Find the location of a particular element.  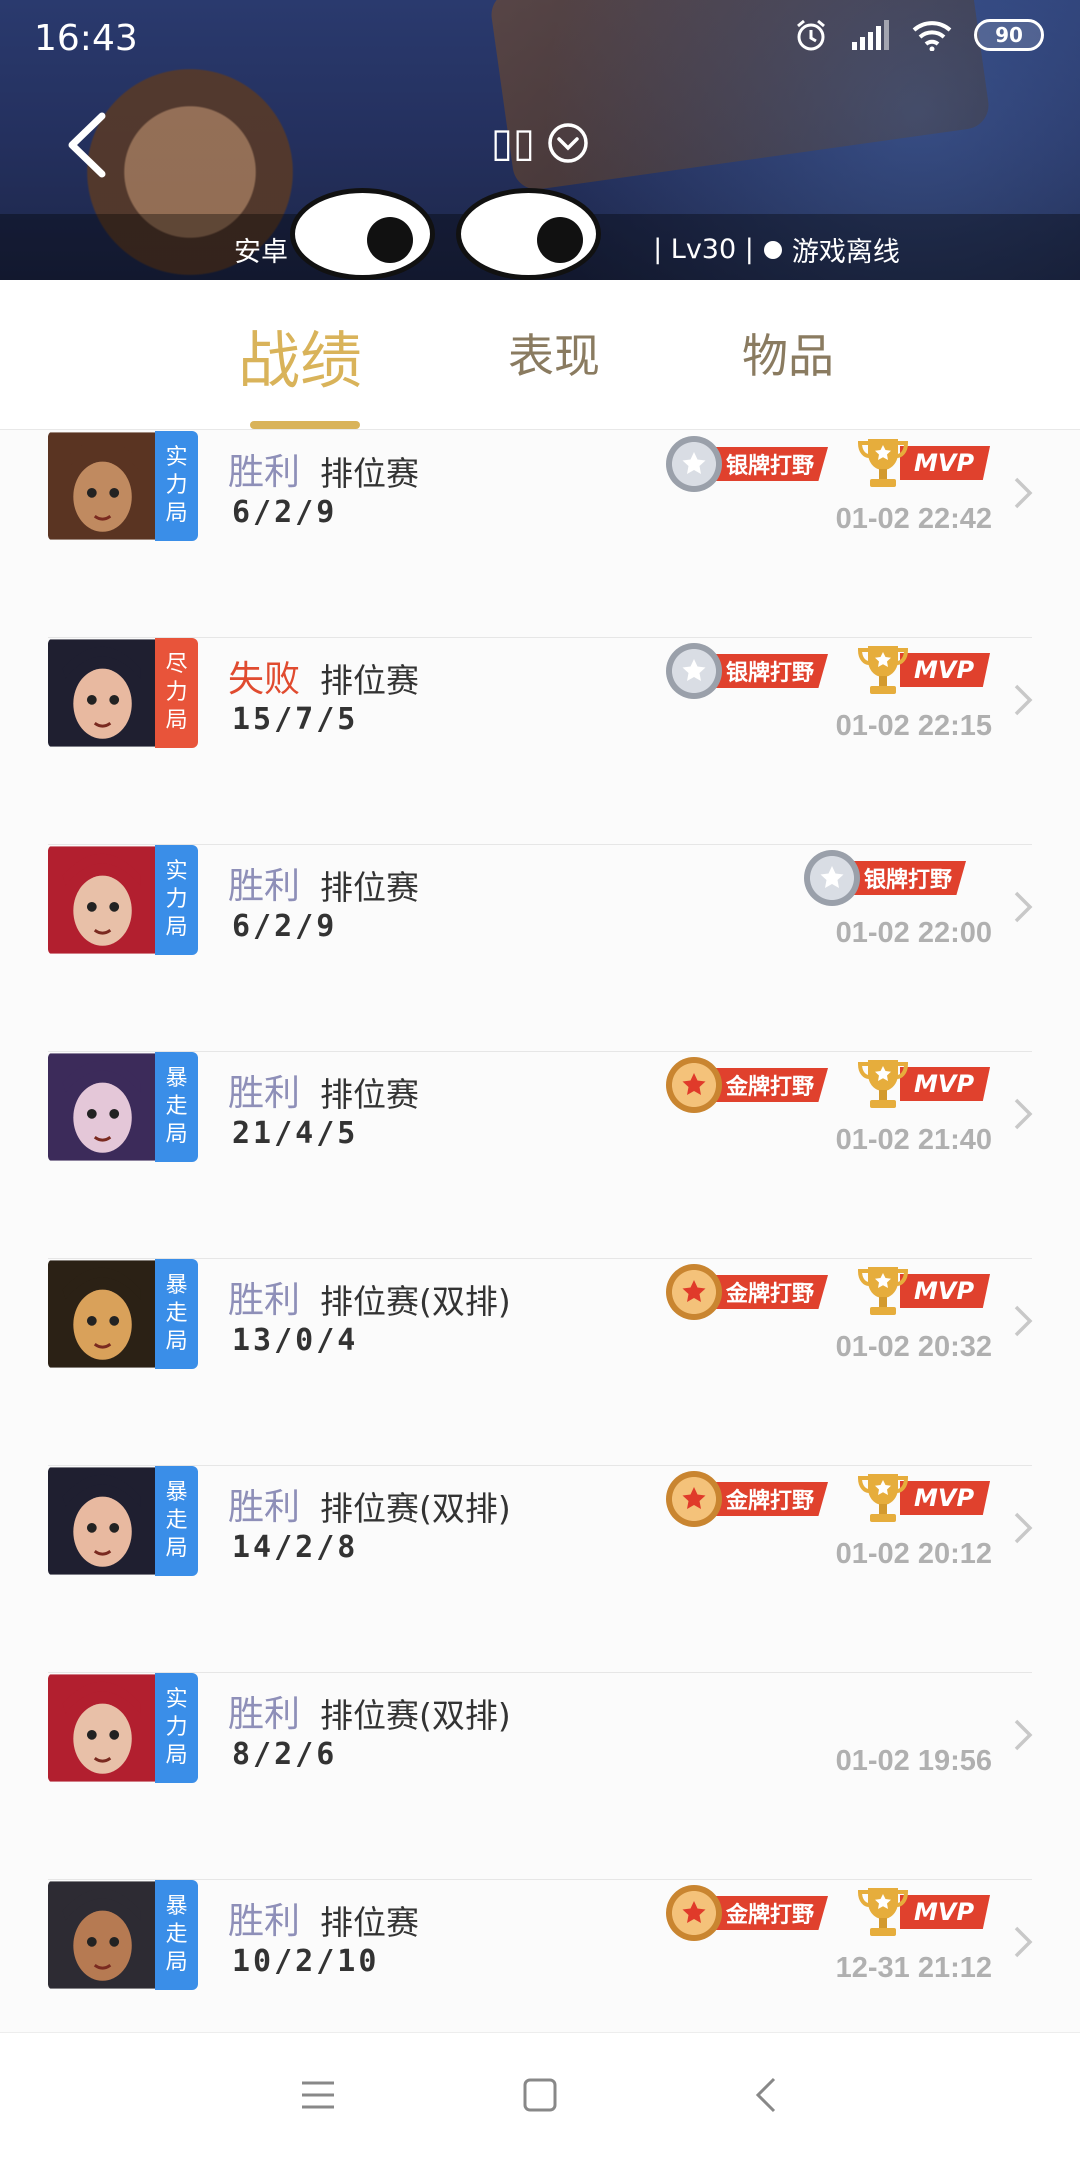

silver-medal-icon is located at coordinates (694, 670).